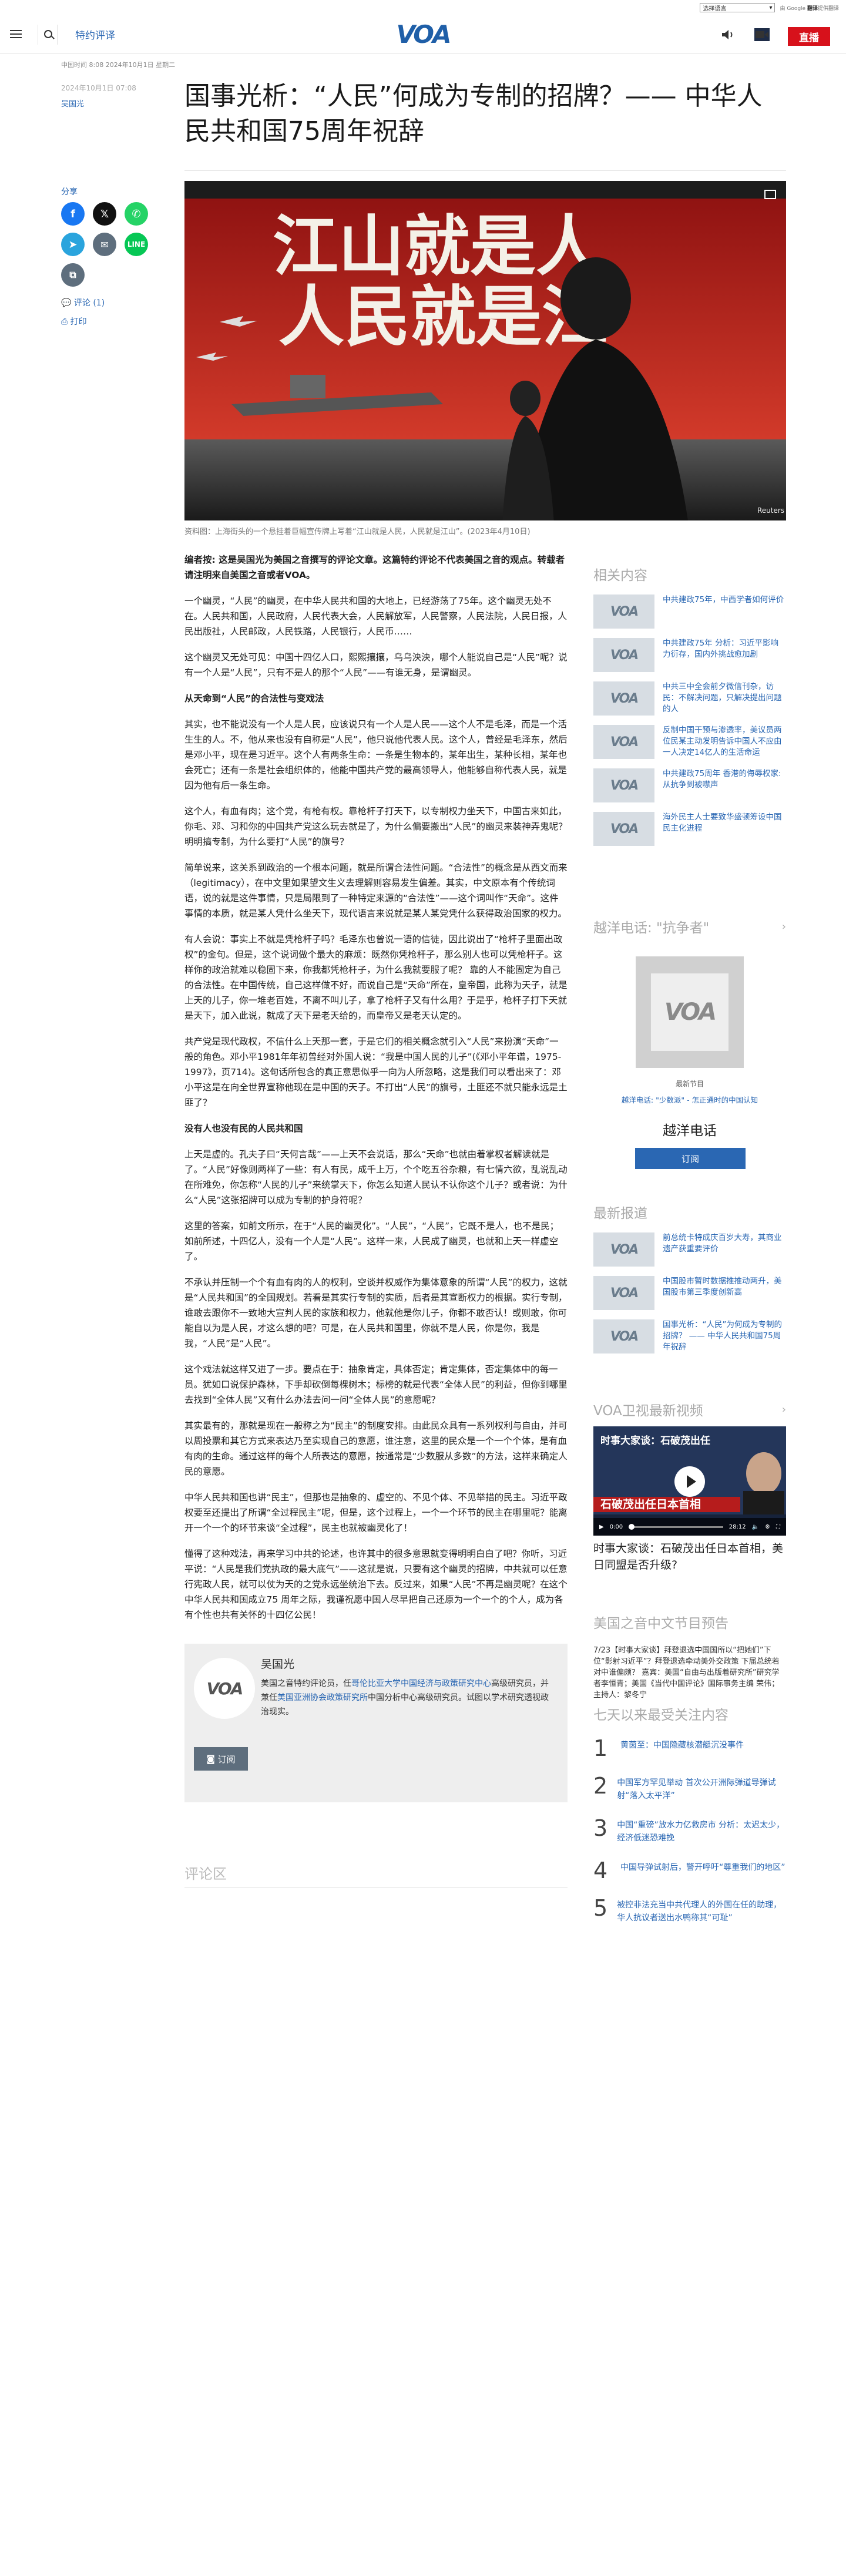 The width and height of the screenshot is (846, 2576). I want to click on comments-link: 💬 评论 (1), so click(83, 302).